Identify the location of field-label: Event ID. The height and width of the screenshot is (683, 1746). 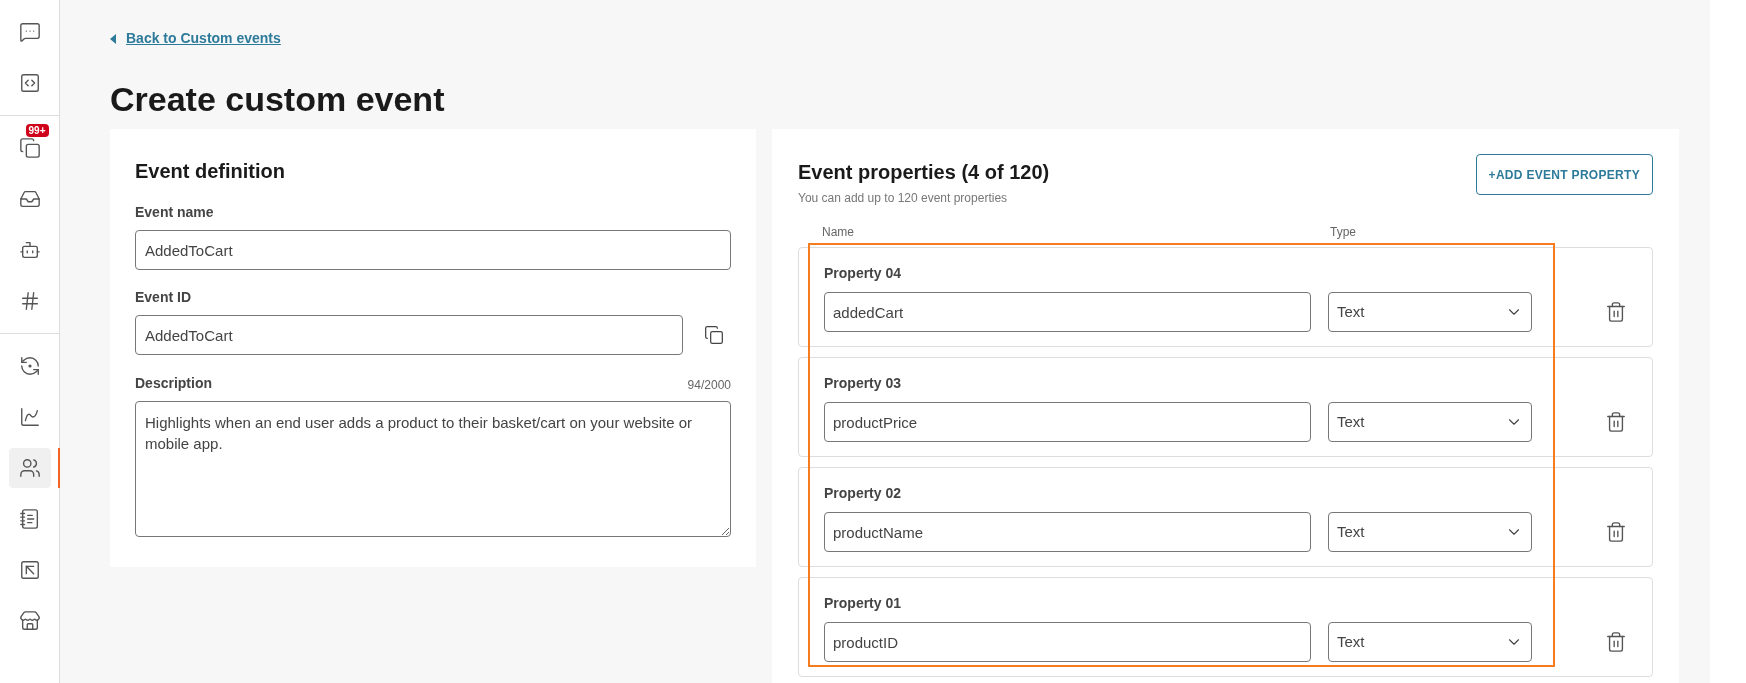
(163, 297).